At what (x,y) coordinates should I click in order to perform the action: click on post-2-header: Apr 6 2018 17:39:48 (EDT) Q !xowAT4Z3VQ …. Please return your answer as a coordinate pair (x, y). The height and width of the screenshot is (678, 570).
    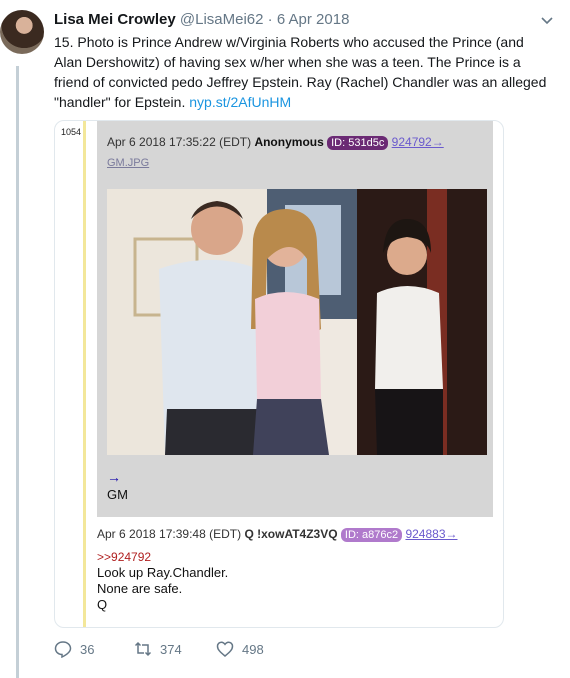
    Looking at the image, I should click on (277, 534).